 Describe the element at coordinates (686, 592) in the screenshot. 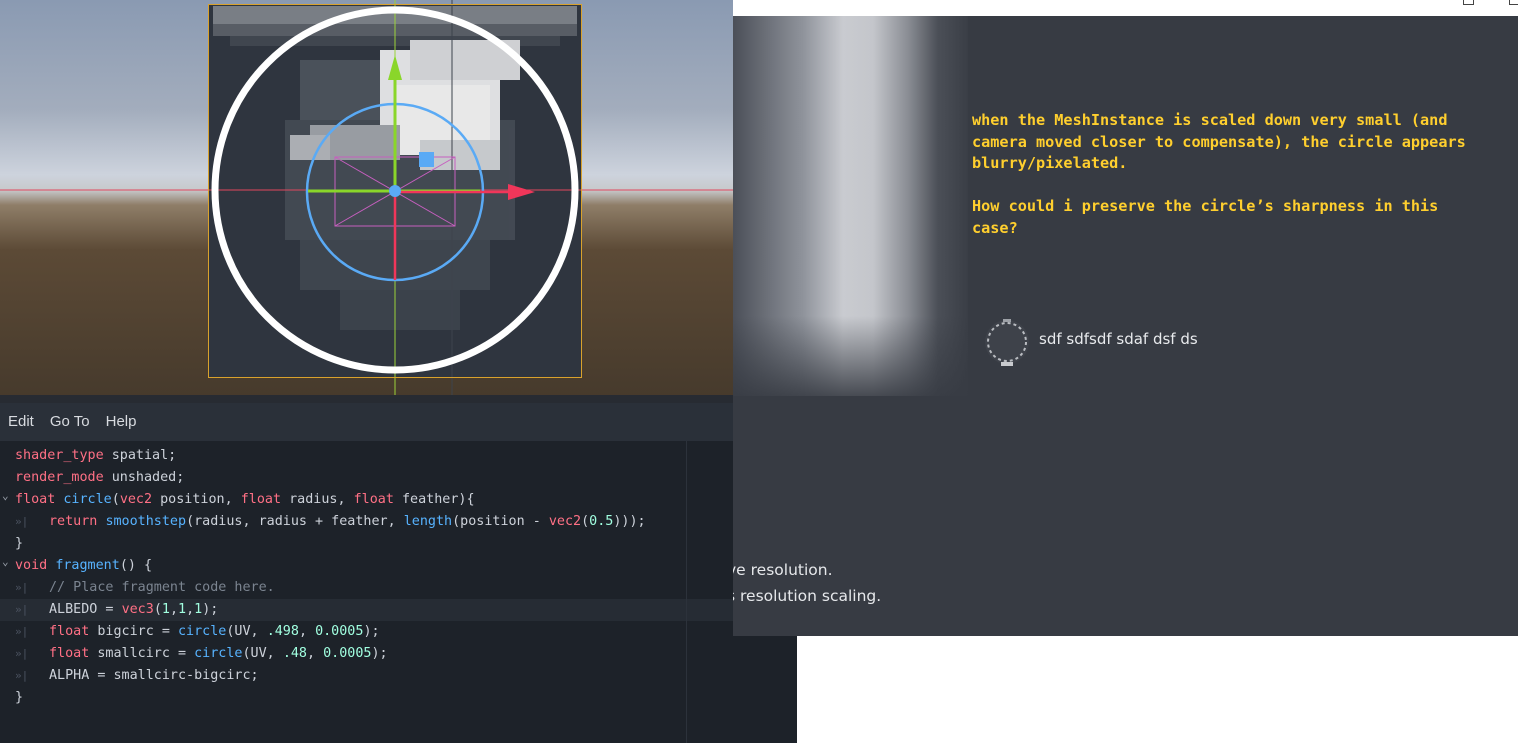

I see `code-minimap-divider` at that location.